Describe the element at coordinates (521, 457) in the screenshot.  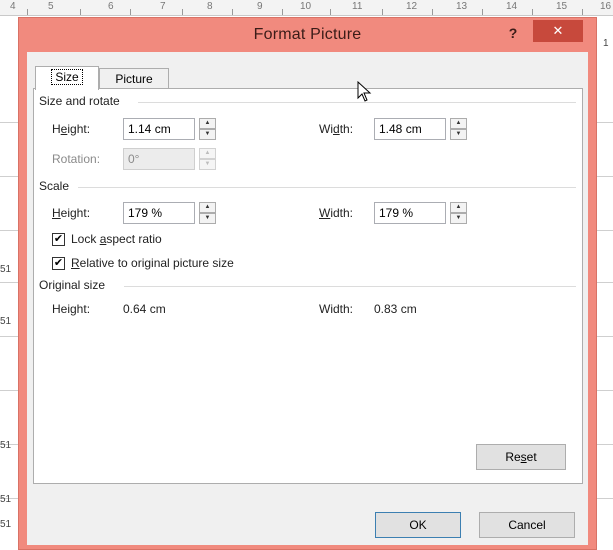
I see `reset-button: Reset` at that location.